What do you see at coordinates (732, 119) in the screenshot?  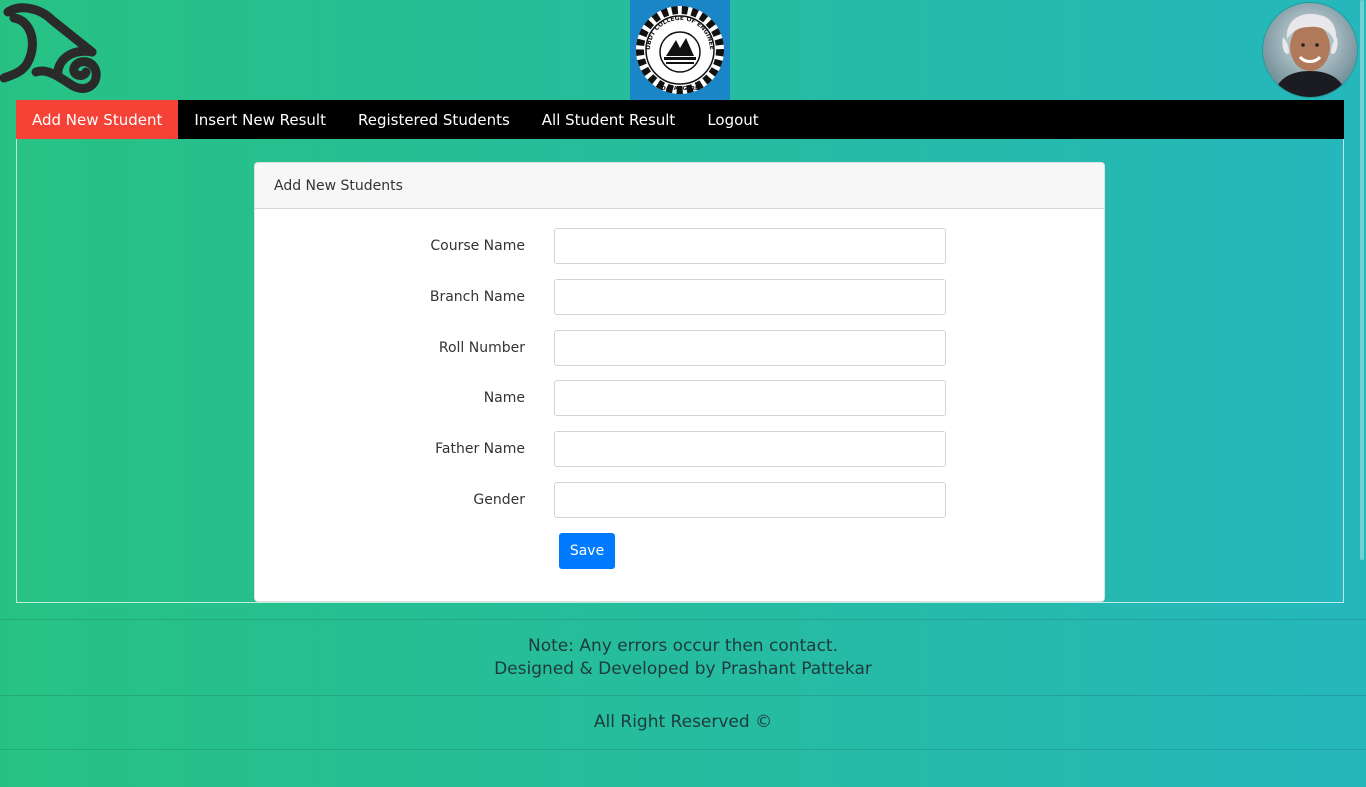 I see `nav-logout: Logout` at bounding box center [732, 119].